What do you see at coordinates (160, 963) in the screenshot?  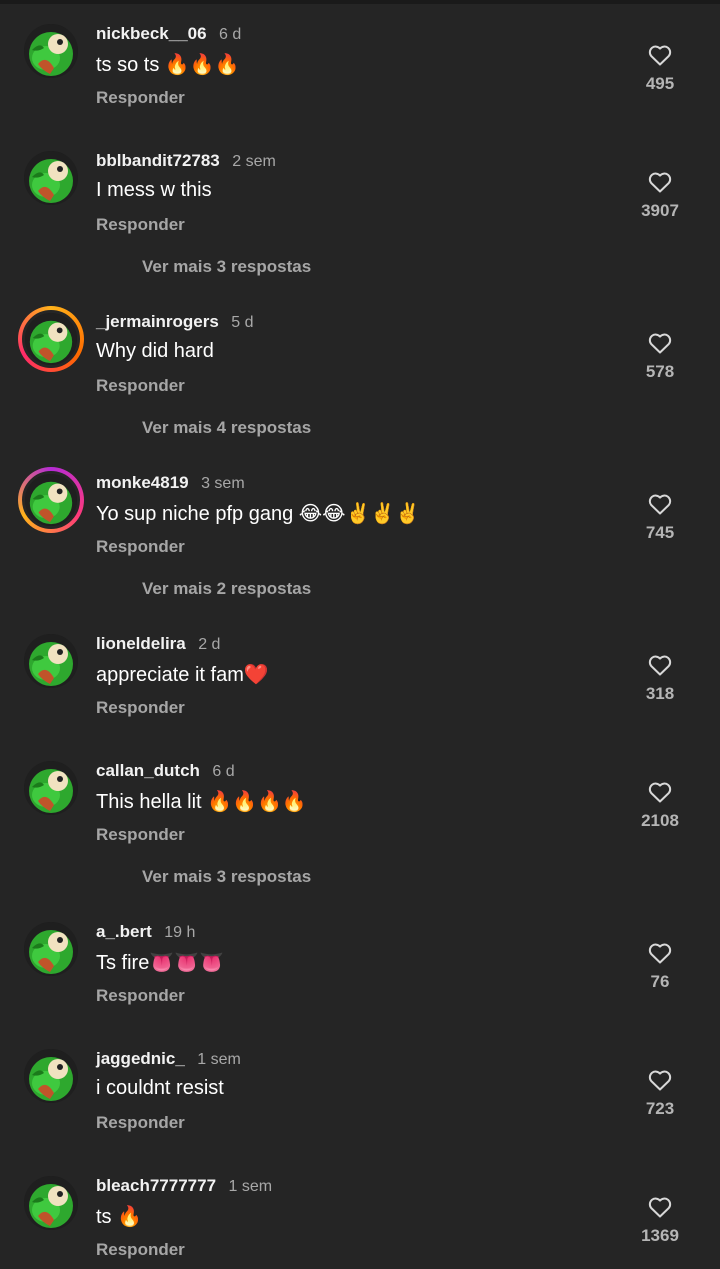 I see `comment-text: Ts fire👅👅👅` at bounding box center [160, 963].